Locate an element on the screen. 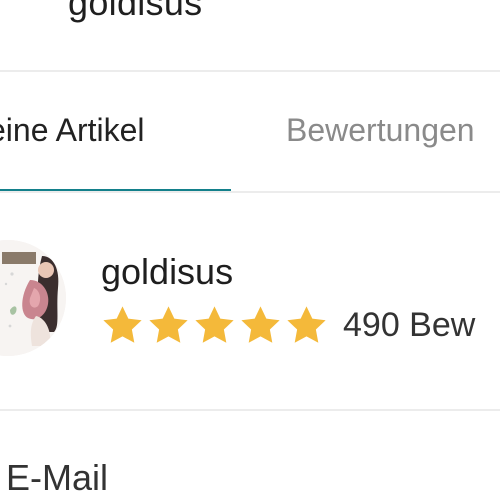 This screenshot has width=500, height=500. rating-stars is located at coordinates (215, 326).